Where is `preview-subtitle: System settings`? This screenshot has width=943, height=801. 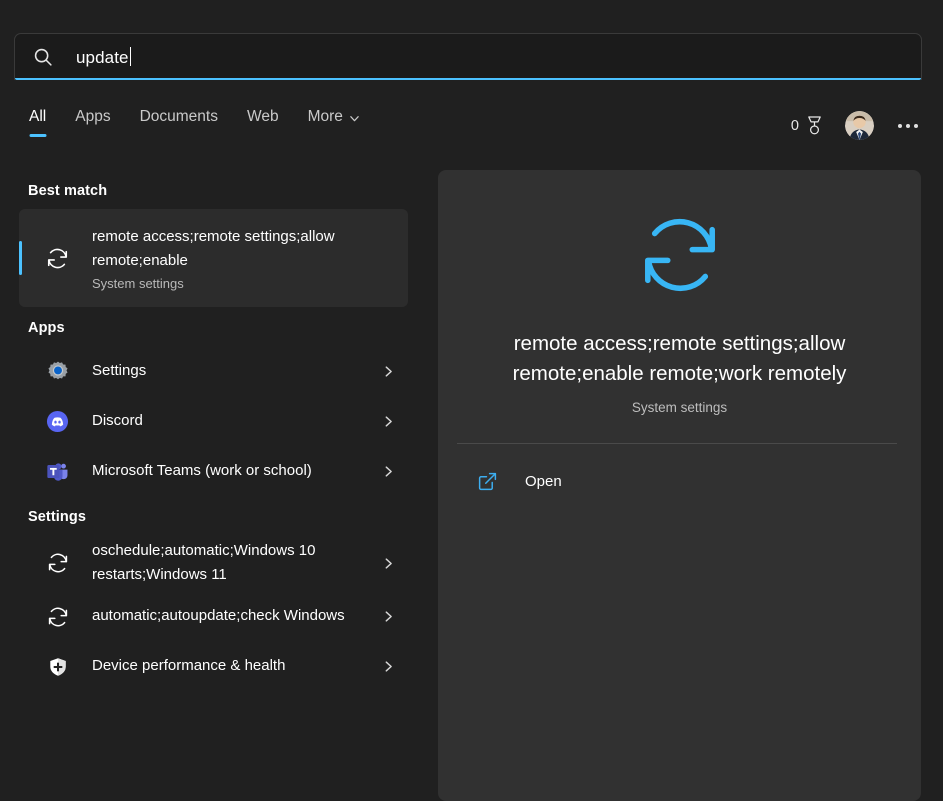
preview-subtitle: System settings is located at coordinates (679, 407).